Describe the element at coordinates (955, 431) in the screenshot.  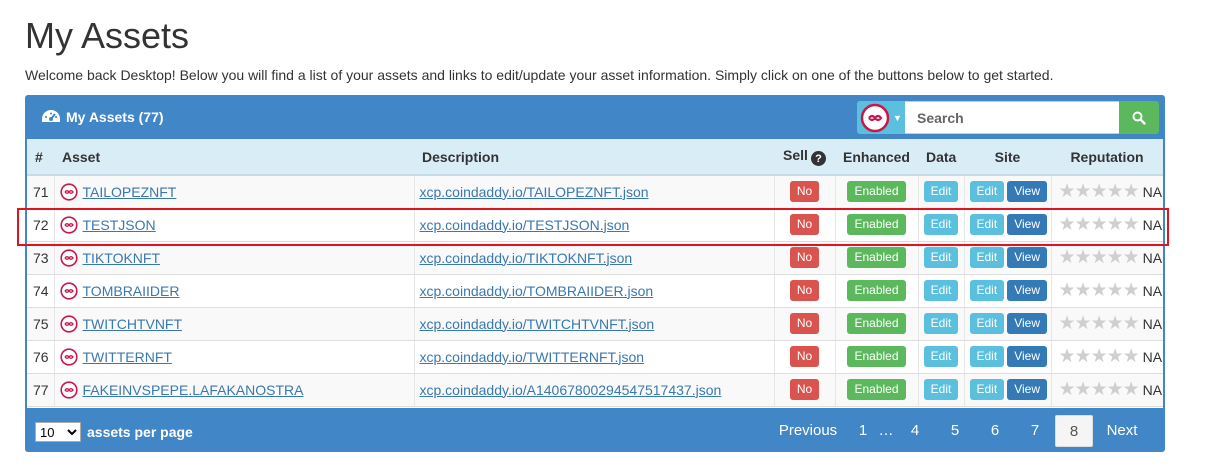
I see `pagination-page: 5` at that location.